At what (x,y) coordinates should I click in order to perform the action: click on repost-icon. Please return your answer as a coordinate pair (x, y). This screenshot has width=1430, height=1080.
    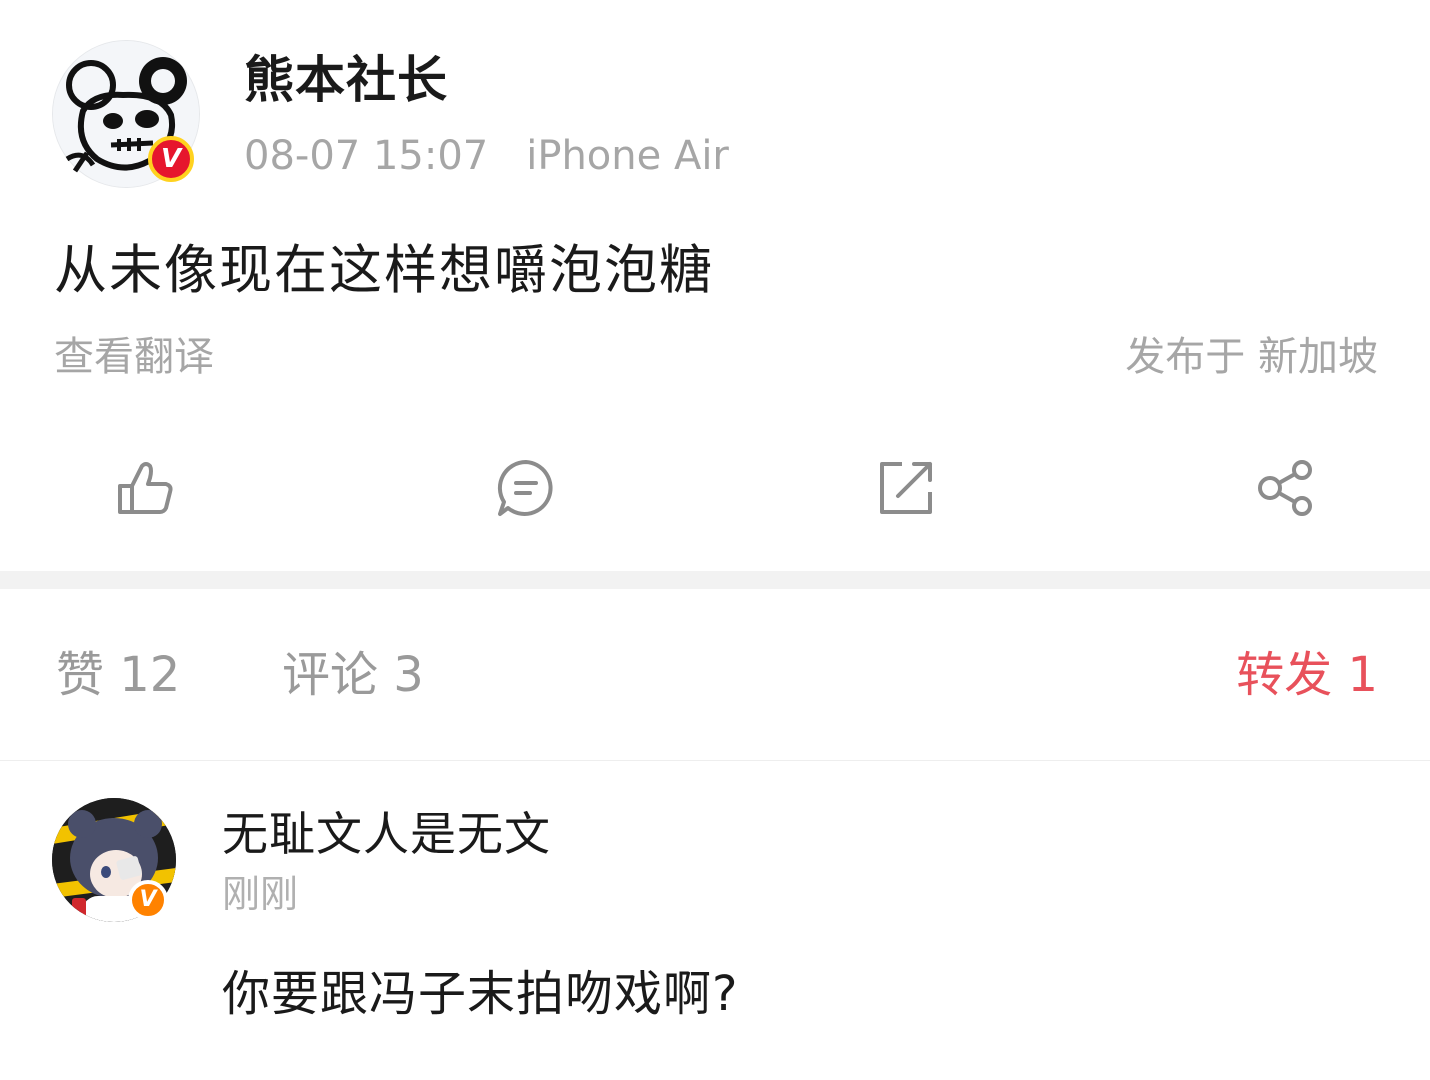
    Looking at the image, I should click on (906, 488).